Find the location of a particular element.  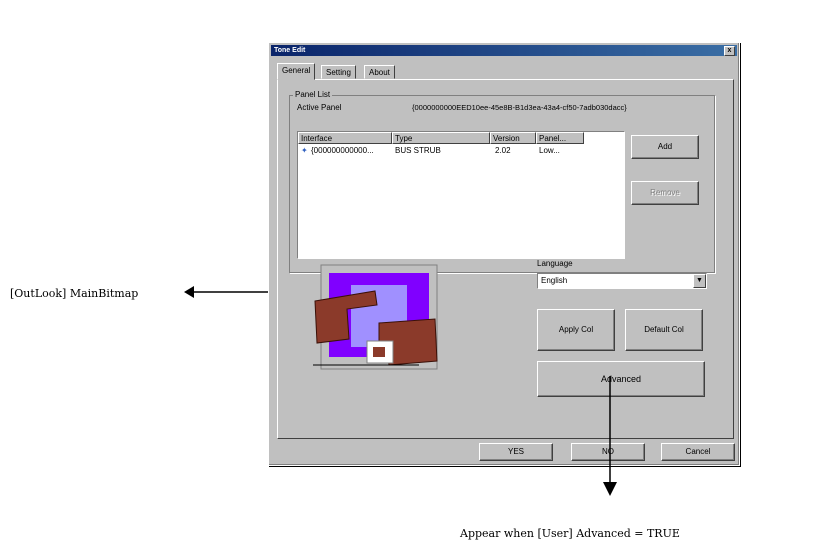

panel-list-group-title: Panel List is located at coordinates (313, 94).